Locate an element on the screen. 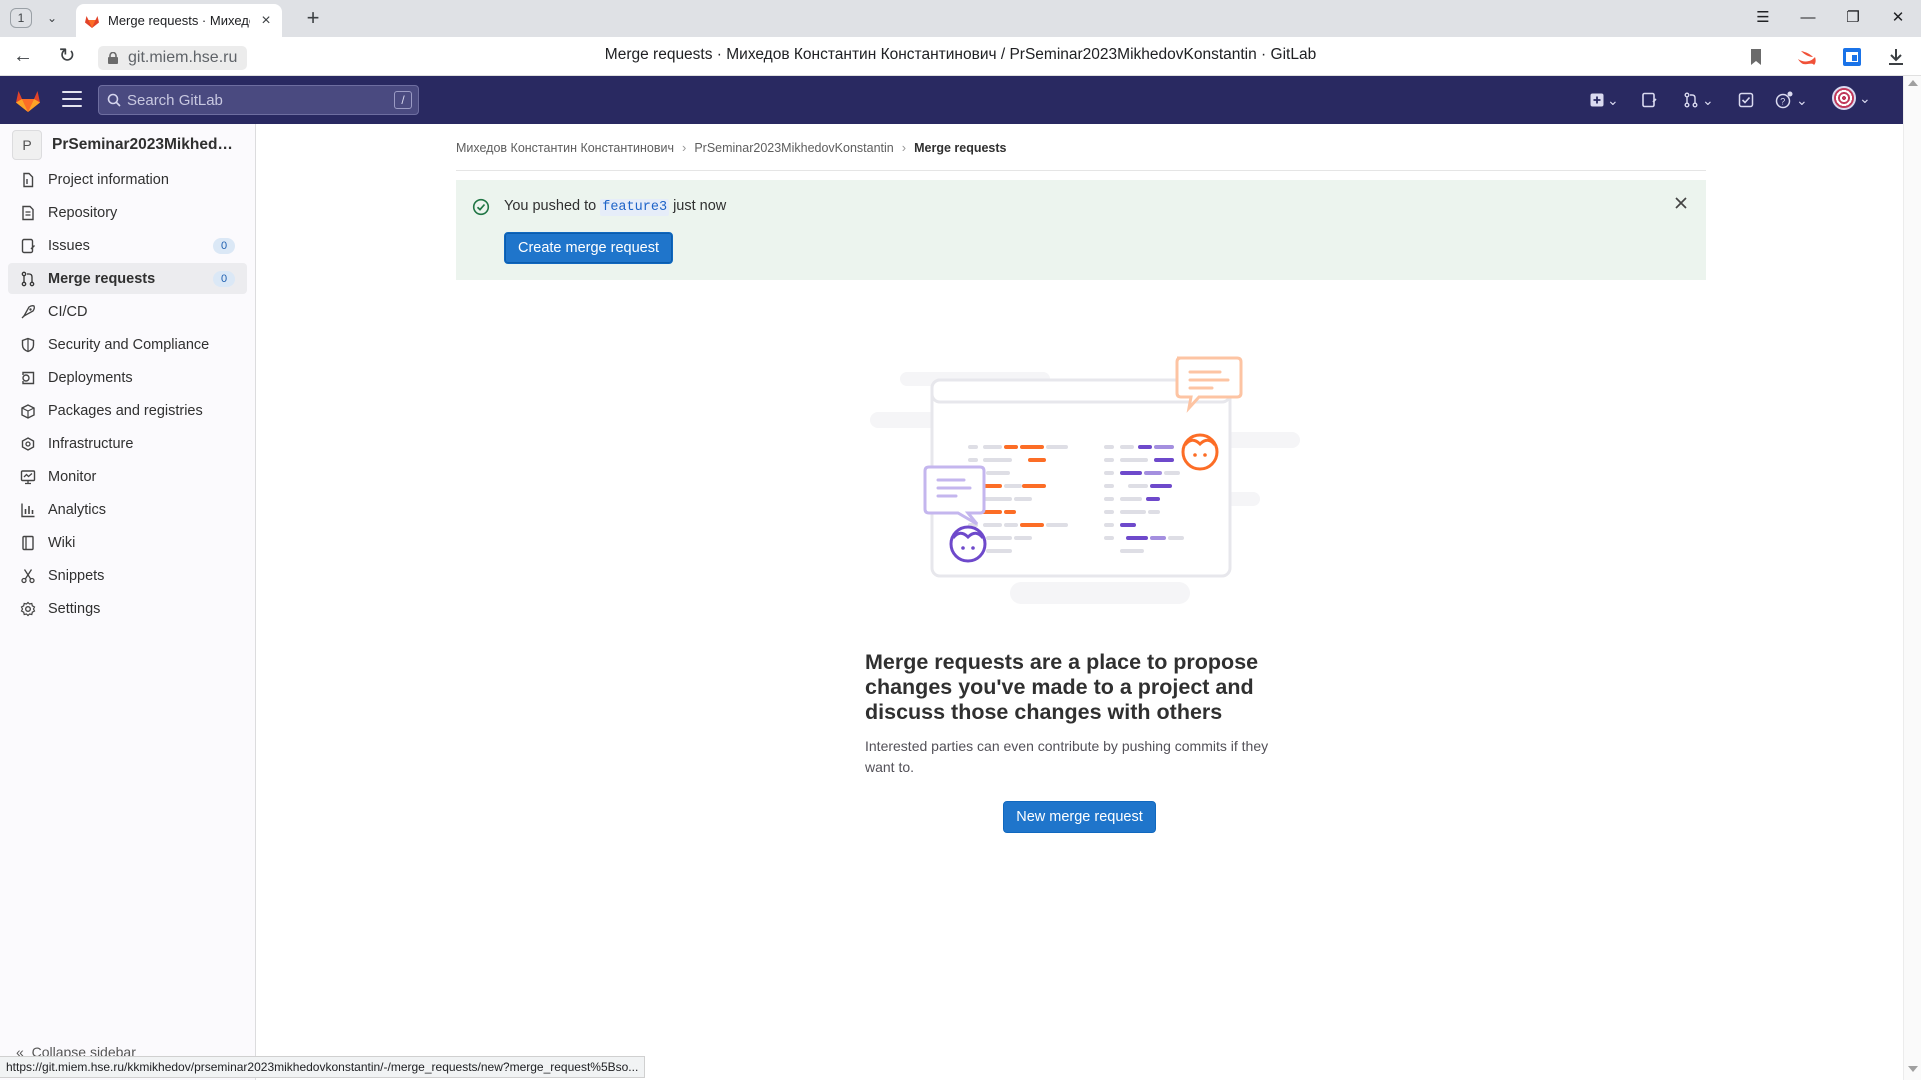 The width and height of the screenshot is (1921, 1080). sidebar-item-label: Settings is located at coordinates (74, 608).